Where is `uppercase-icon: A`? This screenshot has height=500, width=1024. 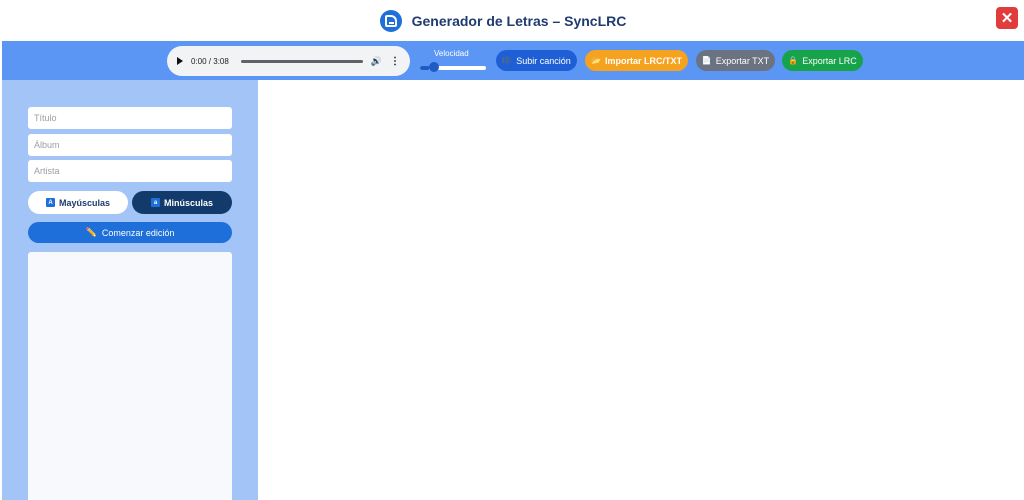
uppercase-icon: A is located at coordinates (50, 202).